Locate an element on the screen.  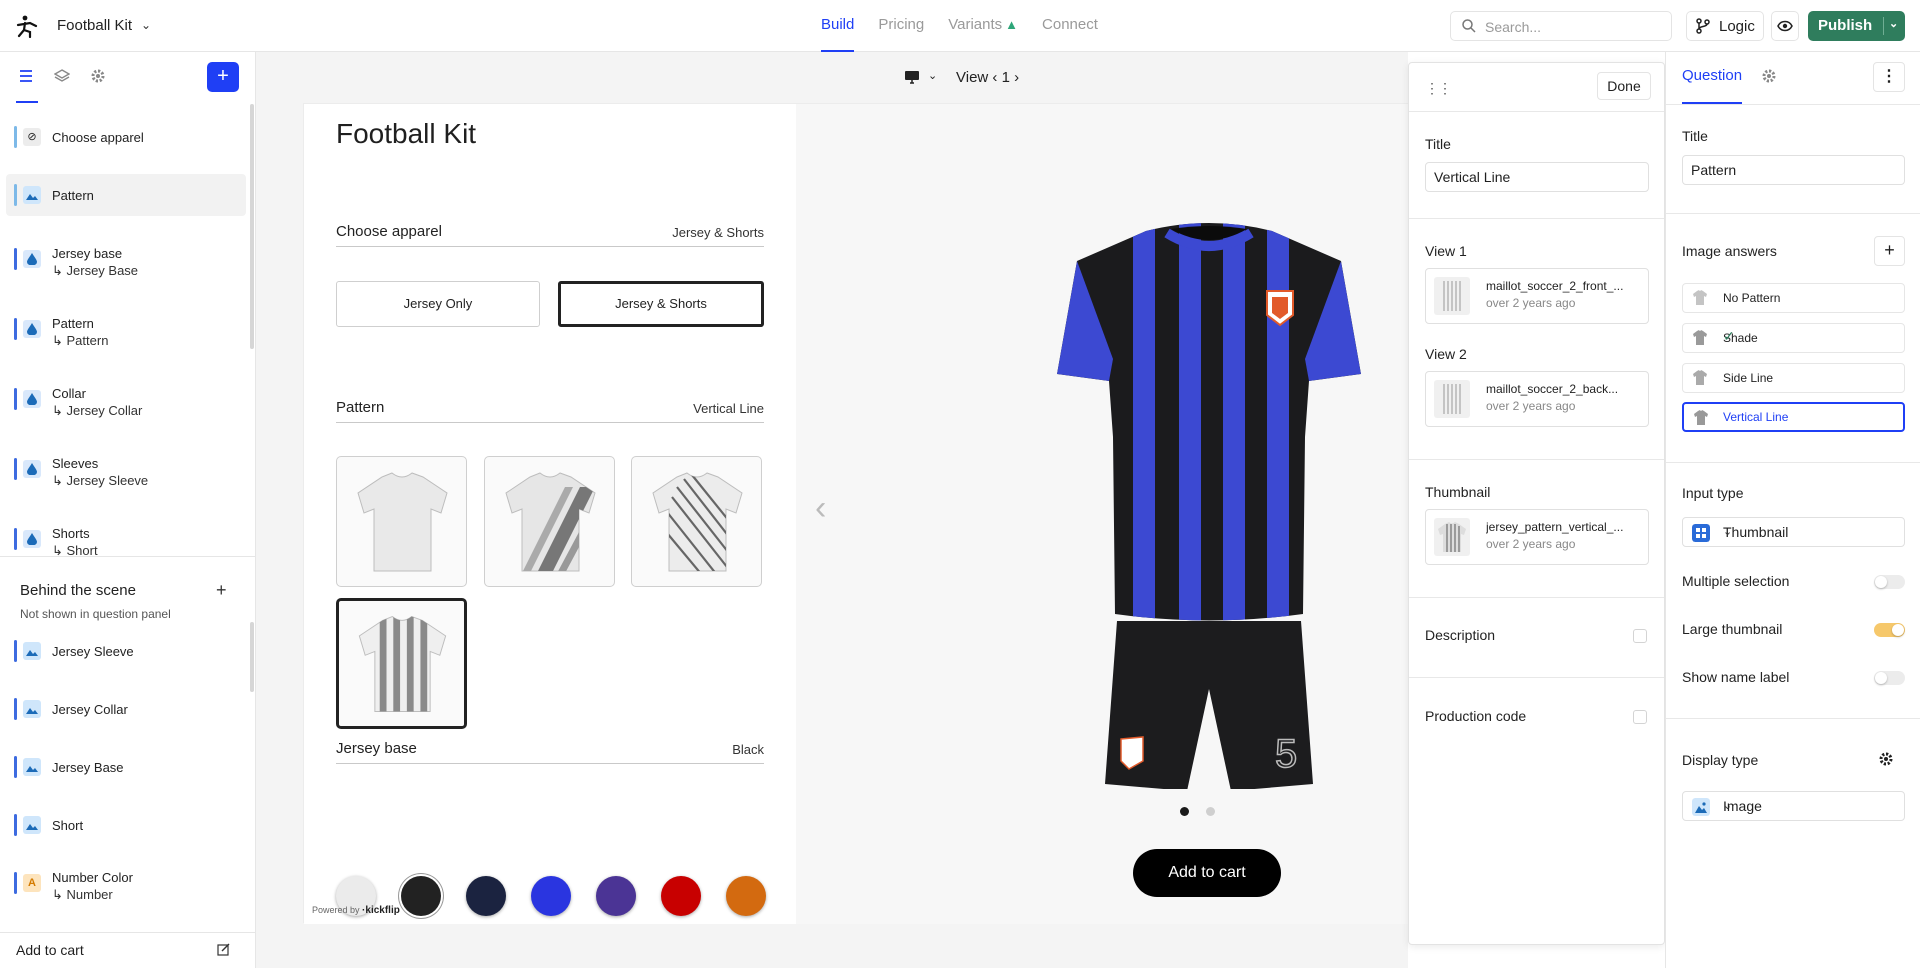
list-item: Pattern ↳ Pattern is located at coordinates (126, 329).